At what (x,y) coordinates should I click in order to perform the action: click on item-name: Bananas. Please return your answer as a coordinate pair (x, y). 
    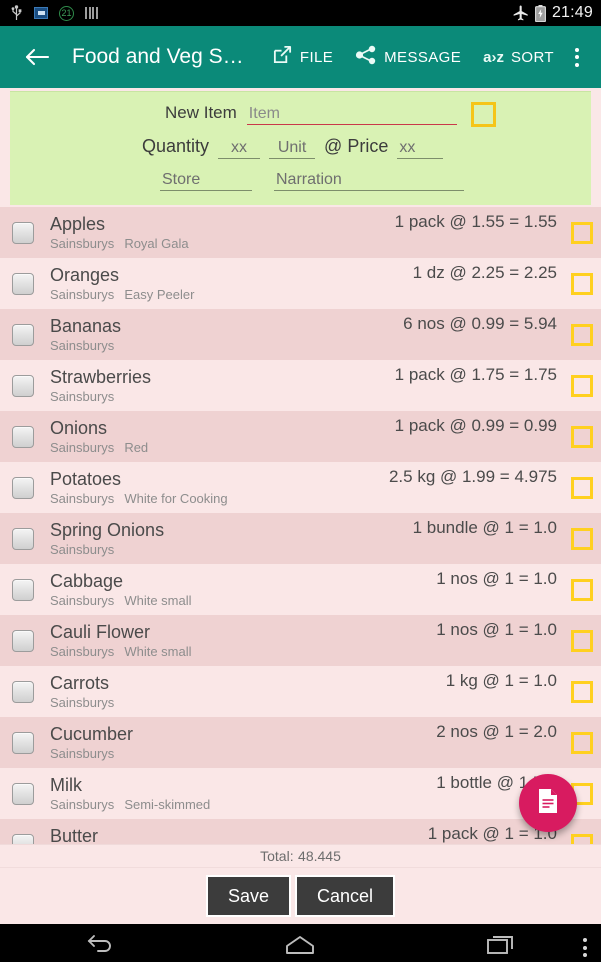
    Looking at the image, I should click on (86, 325).